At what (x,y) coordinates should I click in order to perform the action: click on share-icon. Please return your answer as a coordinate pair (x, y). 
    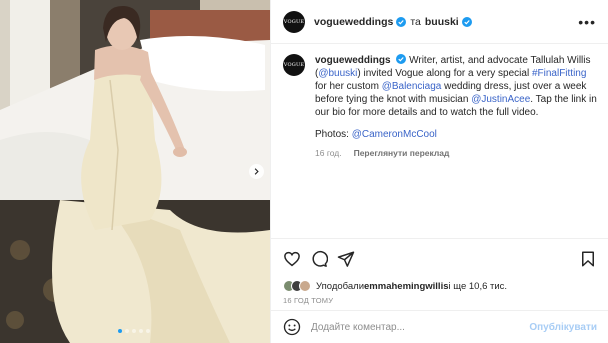
    Looking at the image, I should click on (346, 259).